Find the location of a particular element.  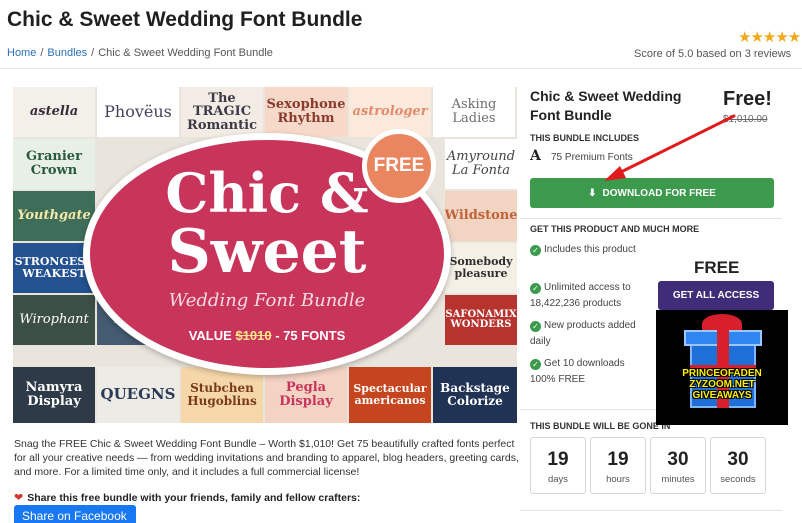

feature-item: ✓ Get 10 downloads 100% FREE is located at coordinates (589, 372).